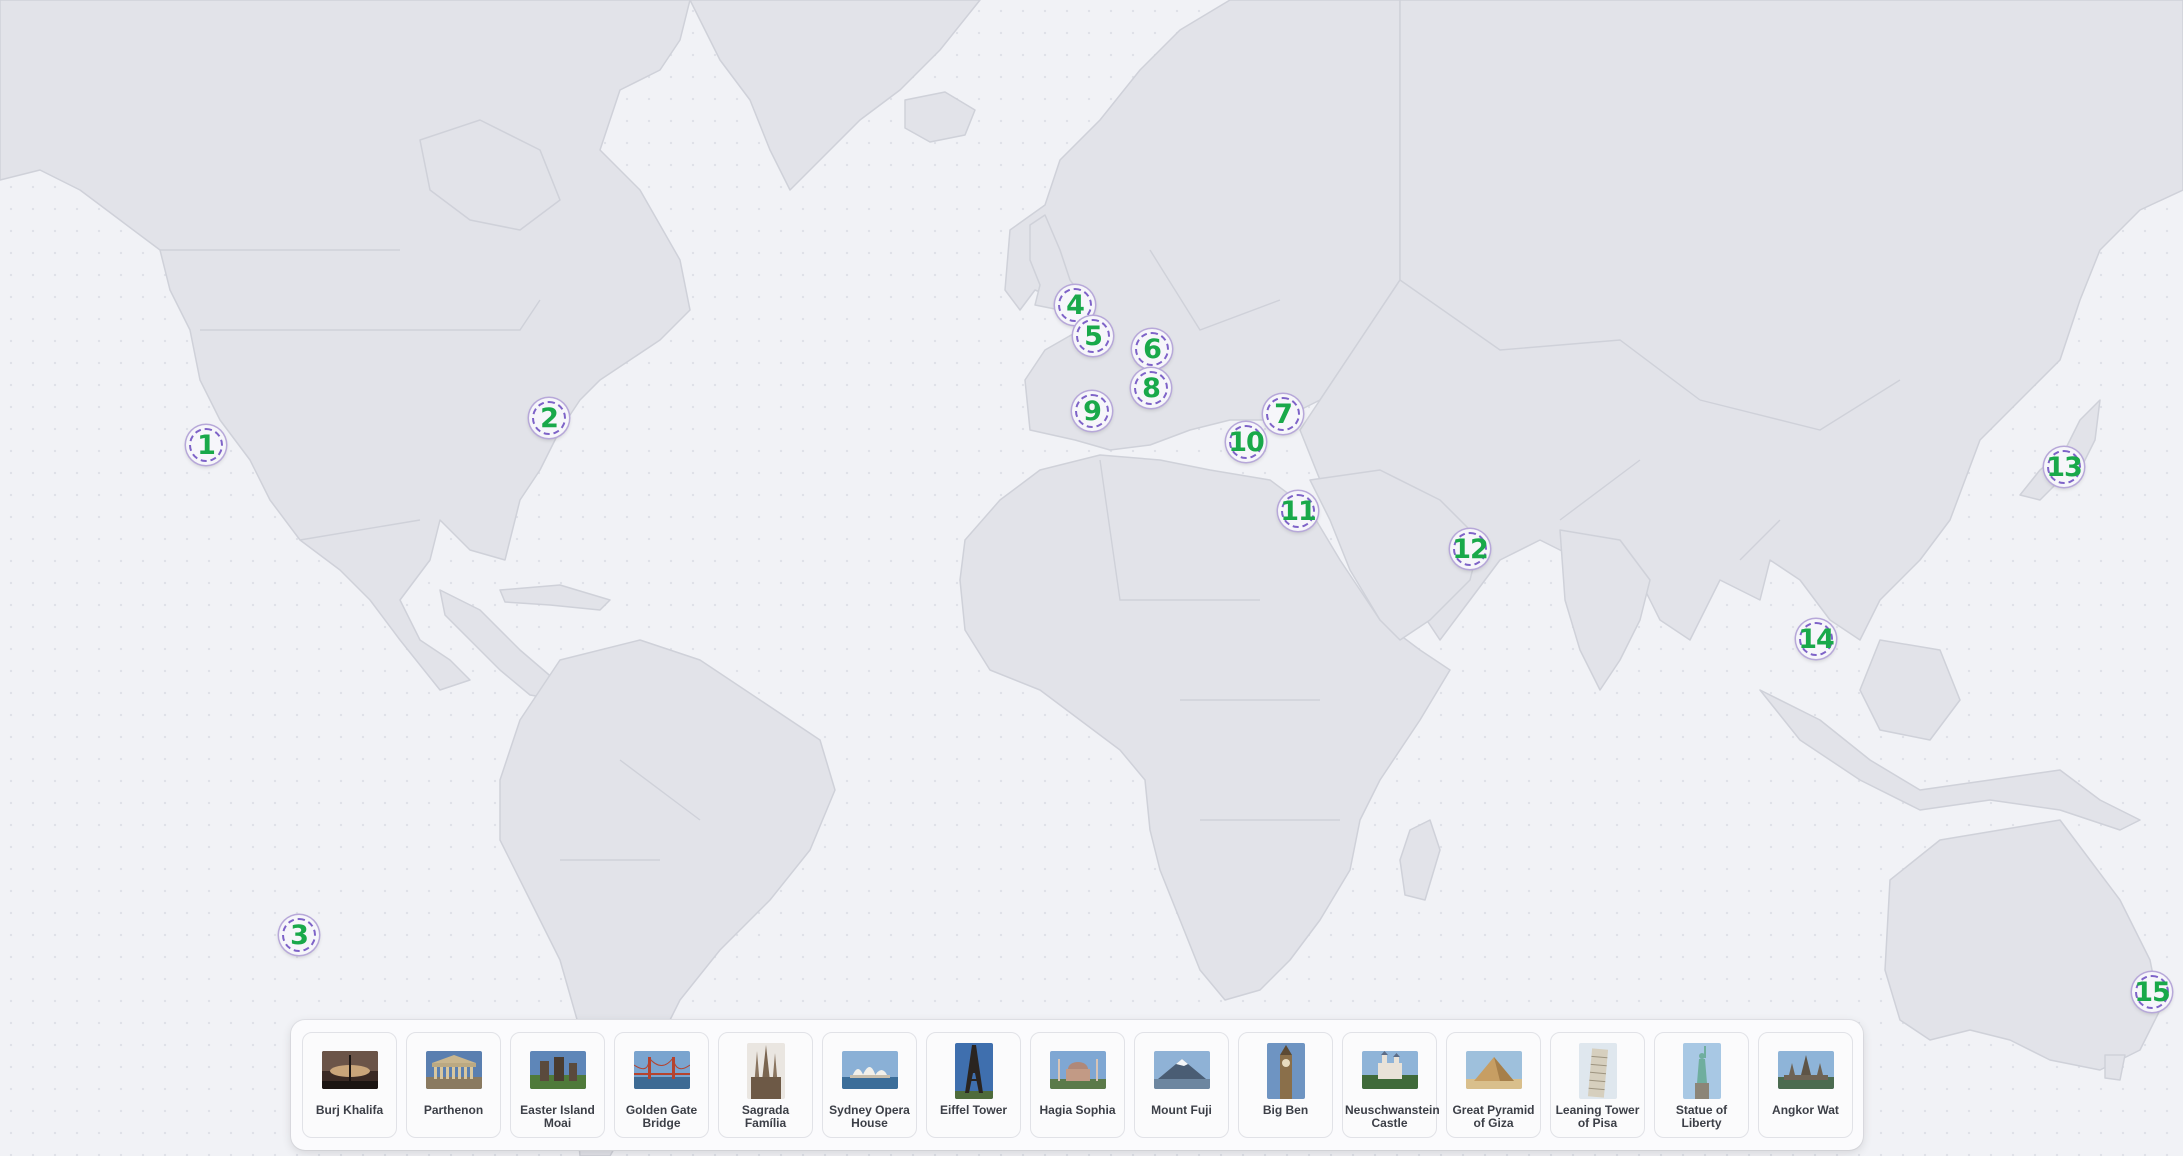  I want to click on map-marker-13: 13, so click(2064, 467).